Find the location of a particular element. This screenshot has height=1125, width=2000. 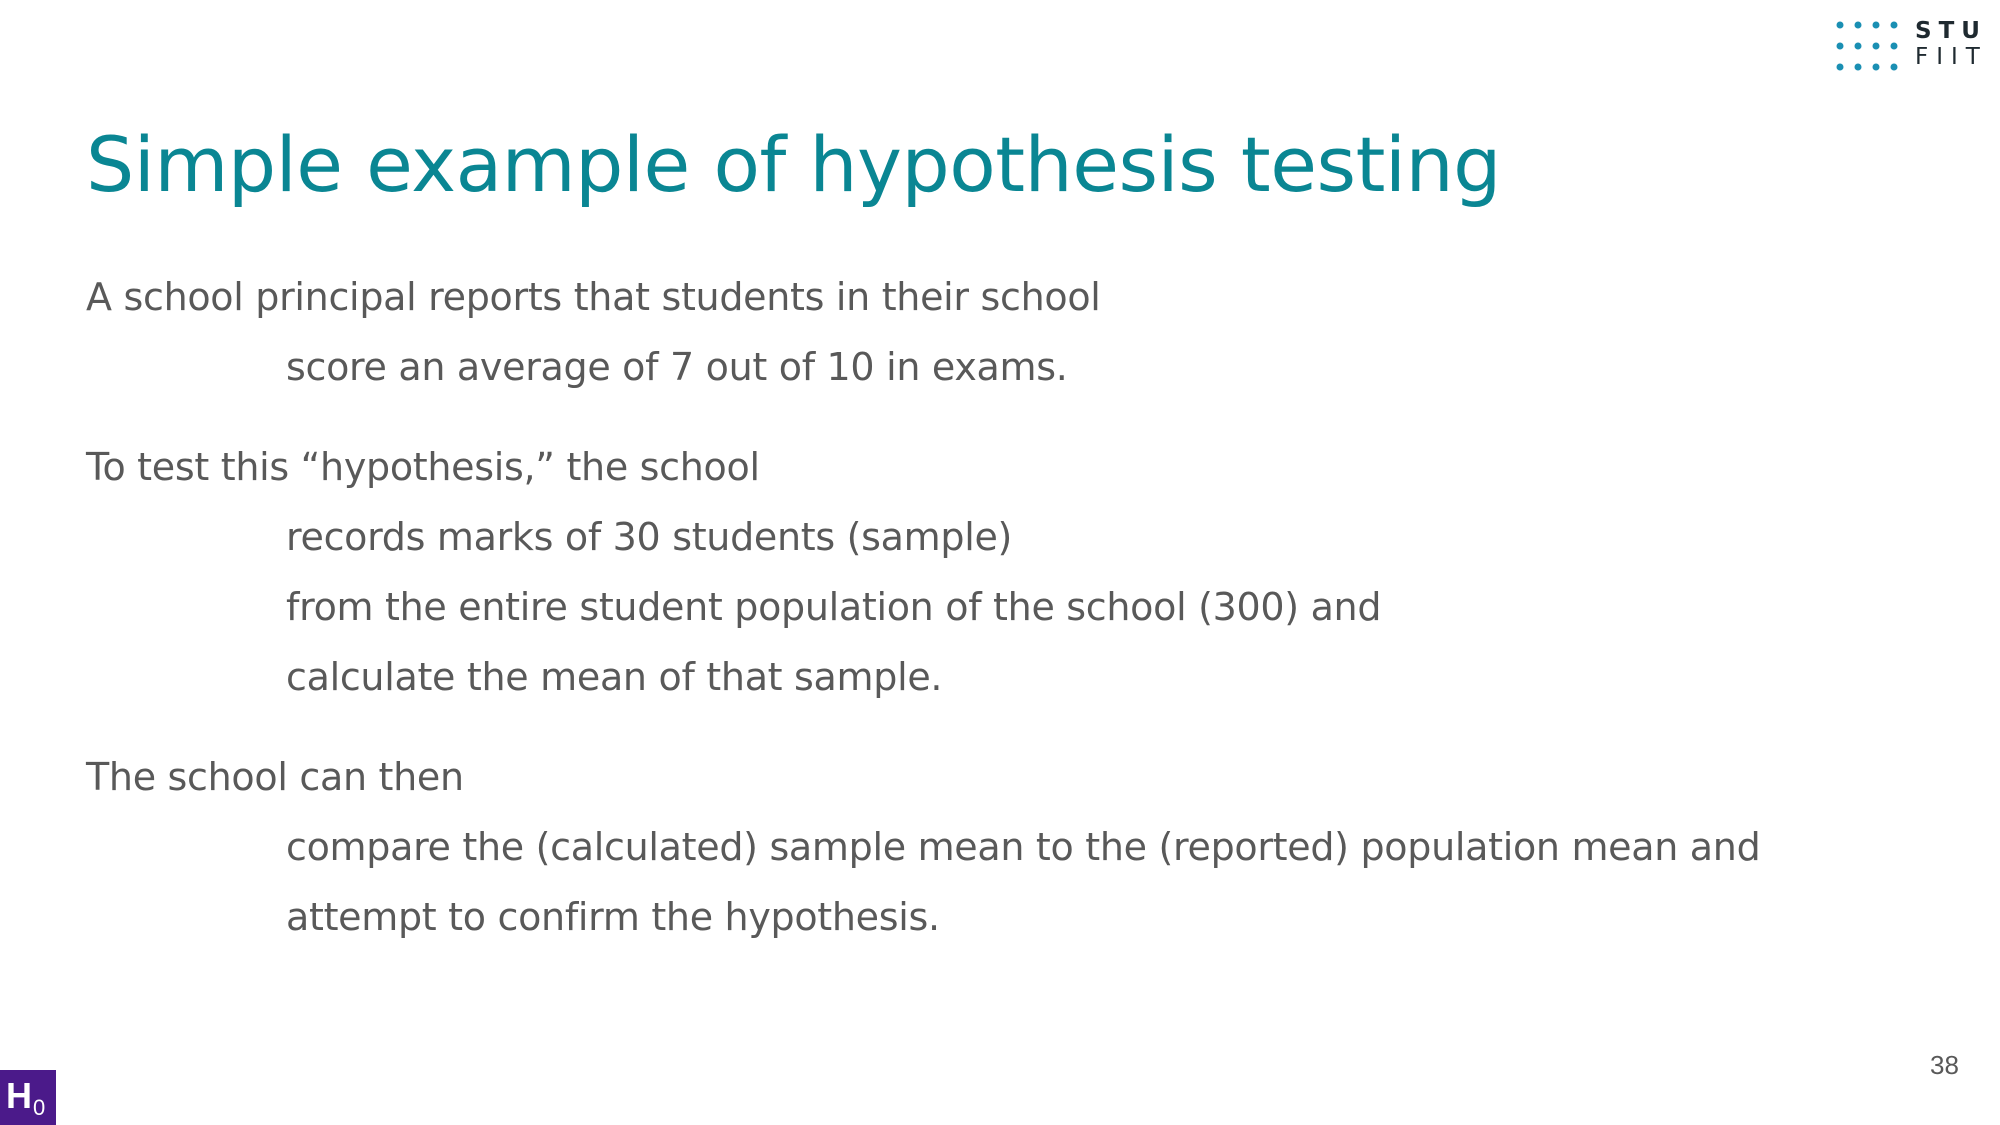

badge-subscript: 0 is located at coordinates (39, 1107).